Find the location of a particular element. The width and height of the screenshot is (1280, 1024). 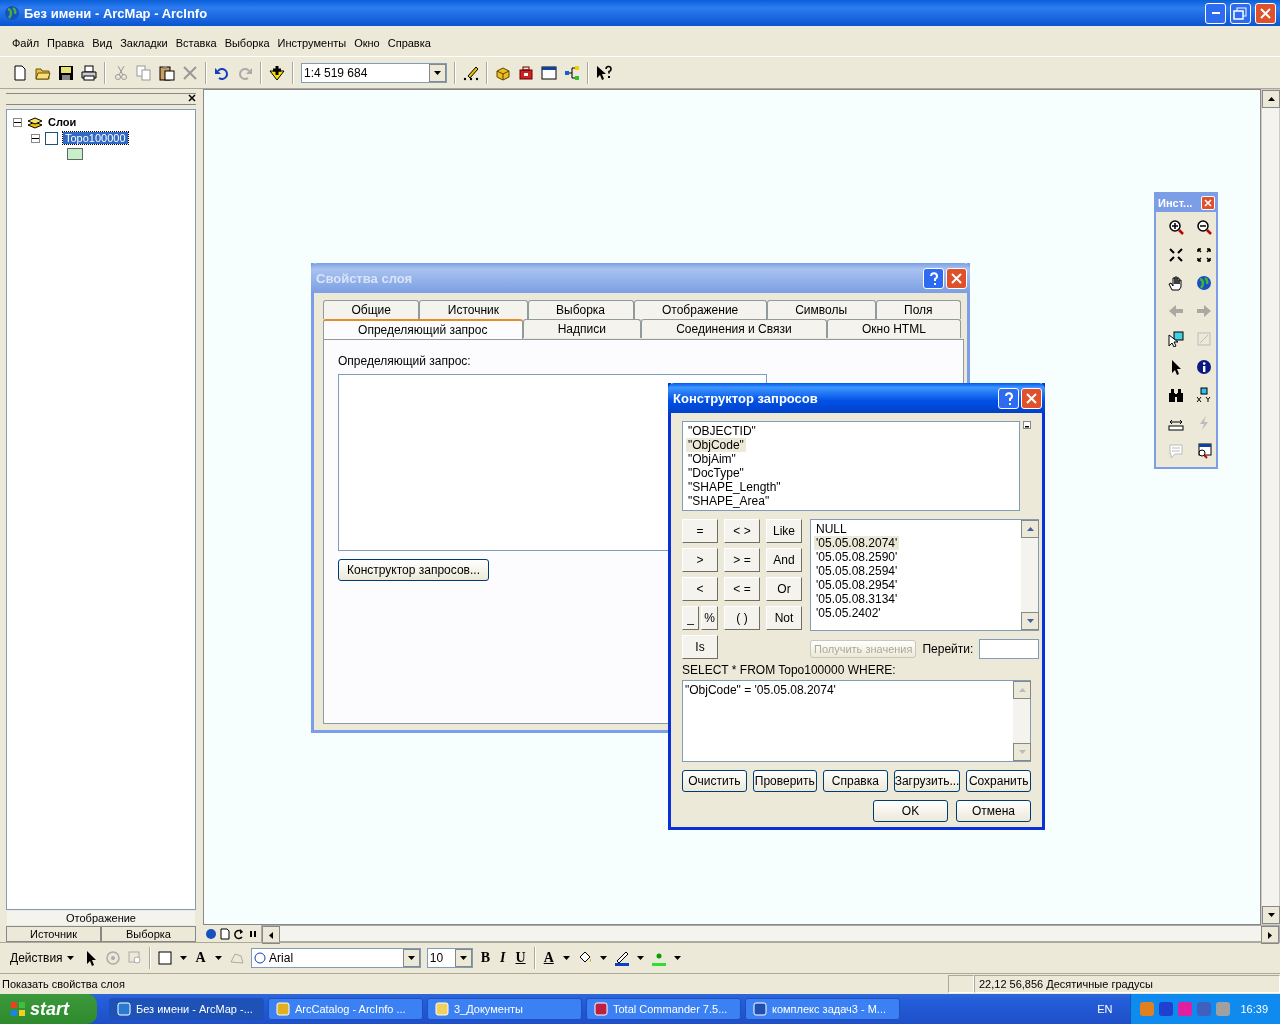

menu-item: Правка is located at coordinates (66, 43).